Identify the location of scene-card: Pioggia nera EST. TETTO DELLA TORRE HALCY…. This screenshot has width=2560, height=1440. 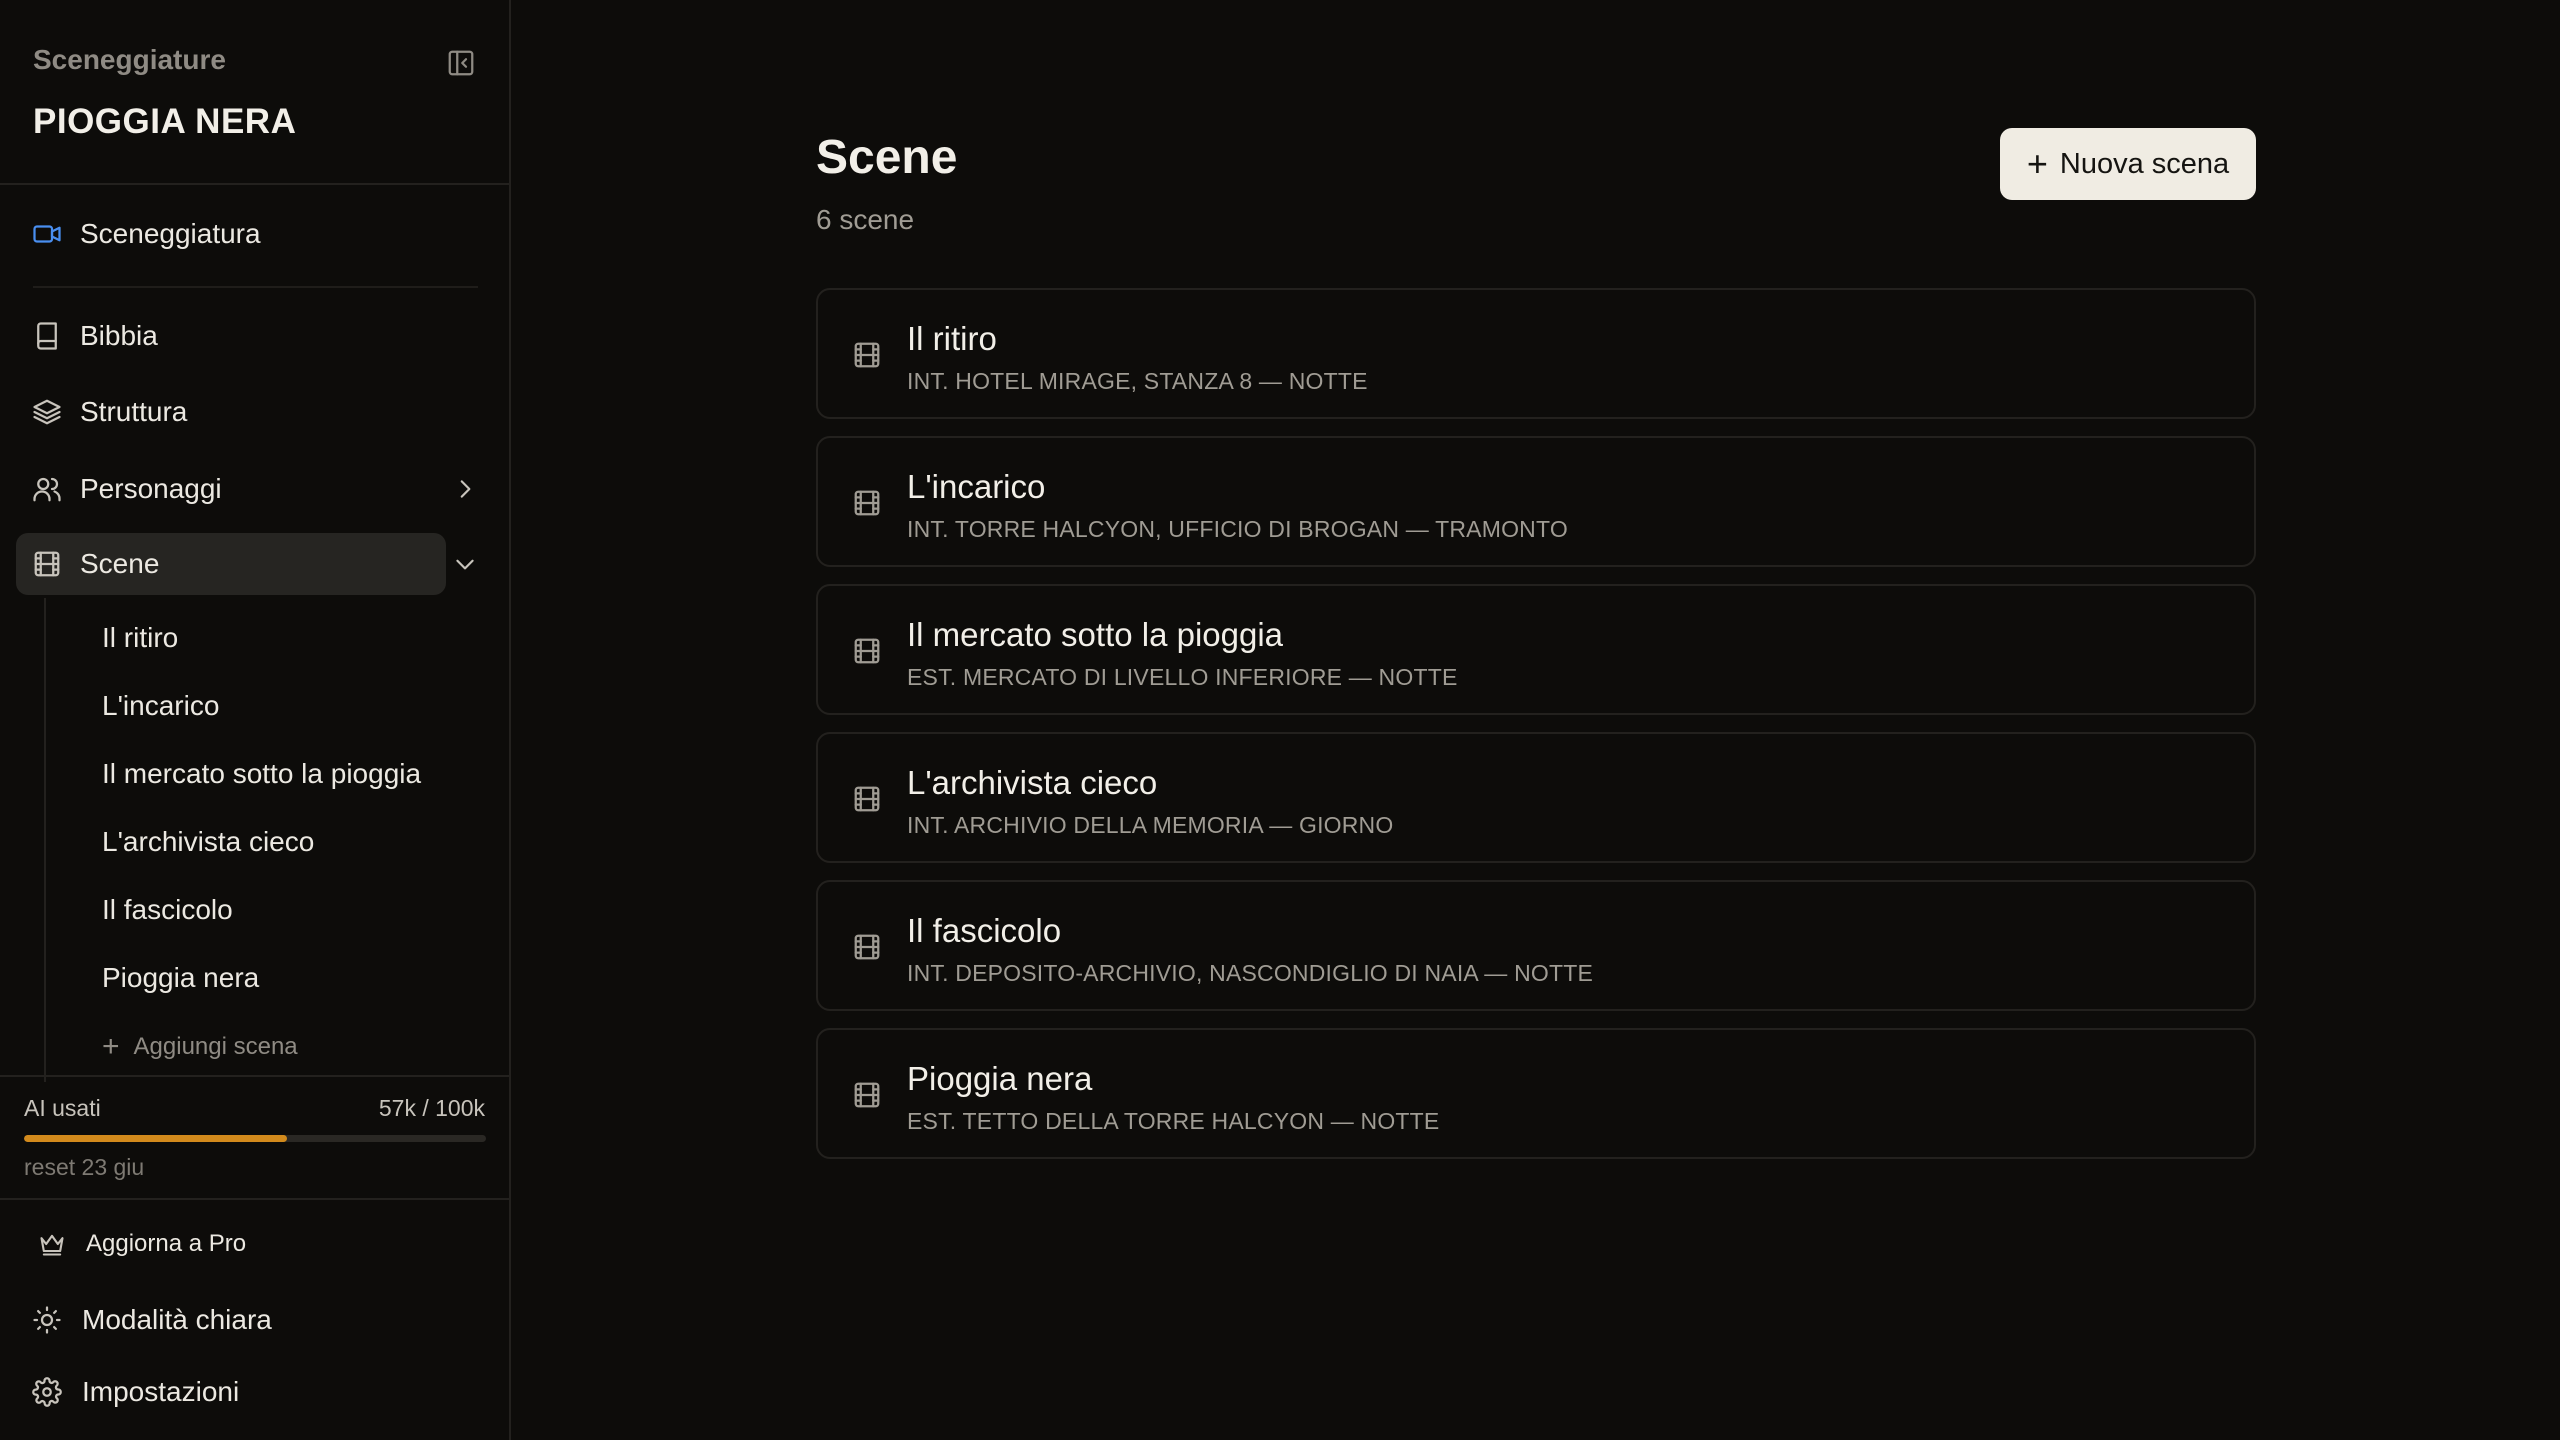
(1536, 1093).